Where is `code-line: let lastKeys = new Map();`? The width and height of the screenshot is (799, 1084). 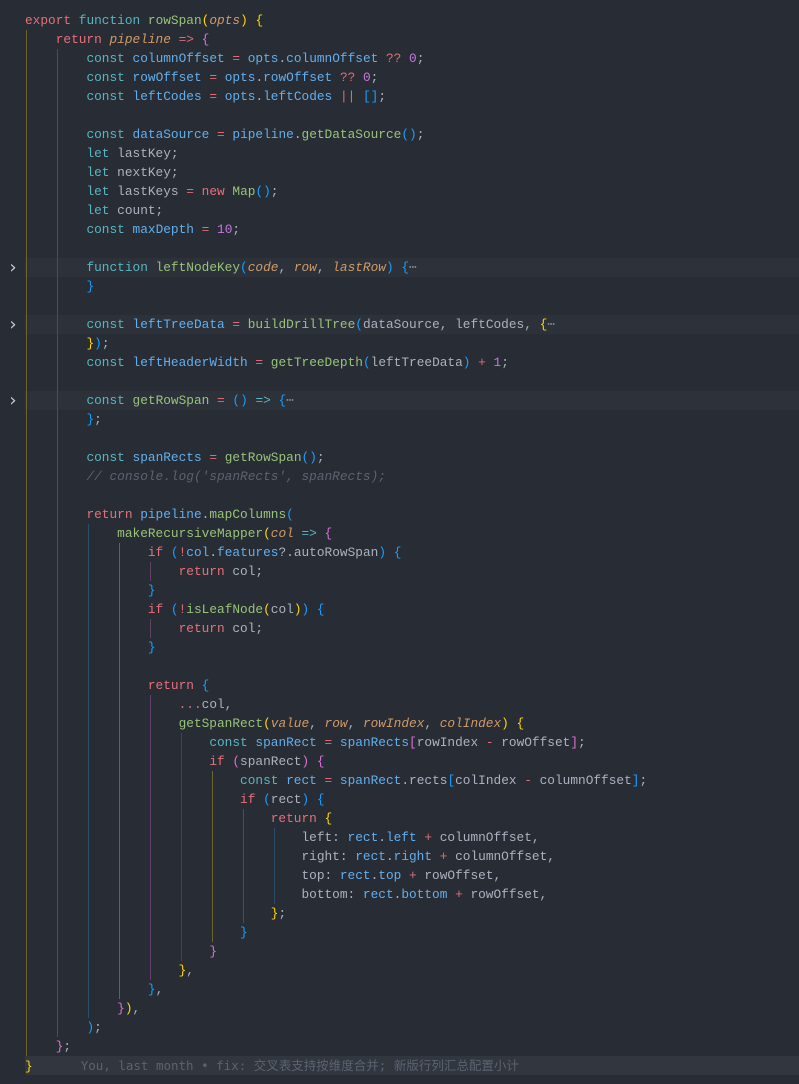
code-line: let lastKeys = new Map(); is located at coordinates (151, 191).